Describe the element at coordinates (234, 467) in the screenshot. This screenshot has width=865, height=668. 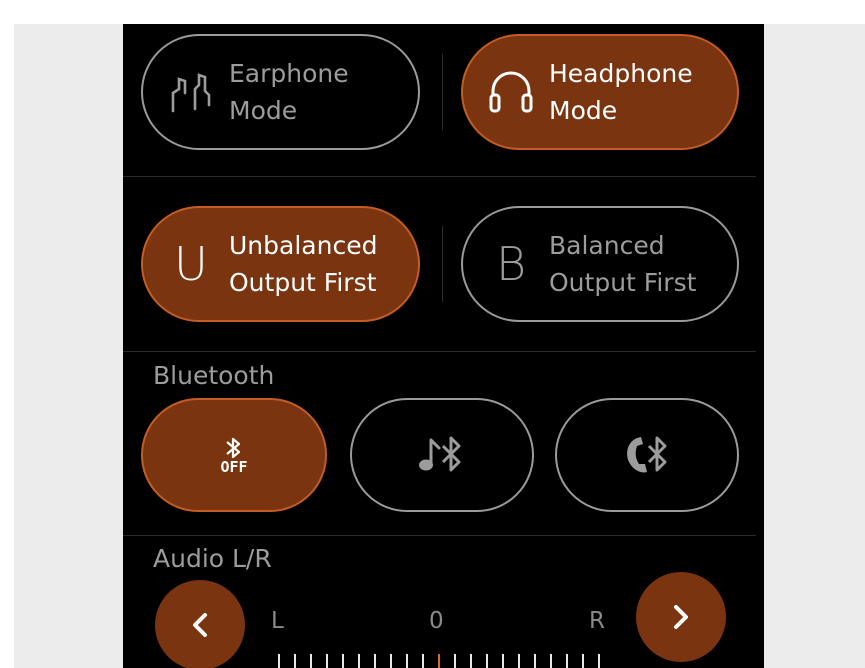
I see `bluetooth-off-badge: OFF` at that location.